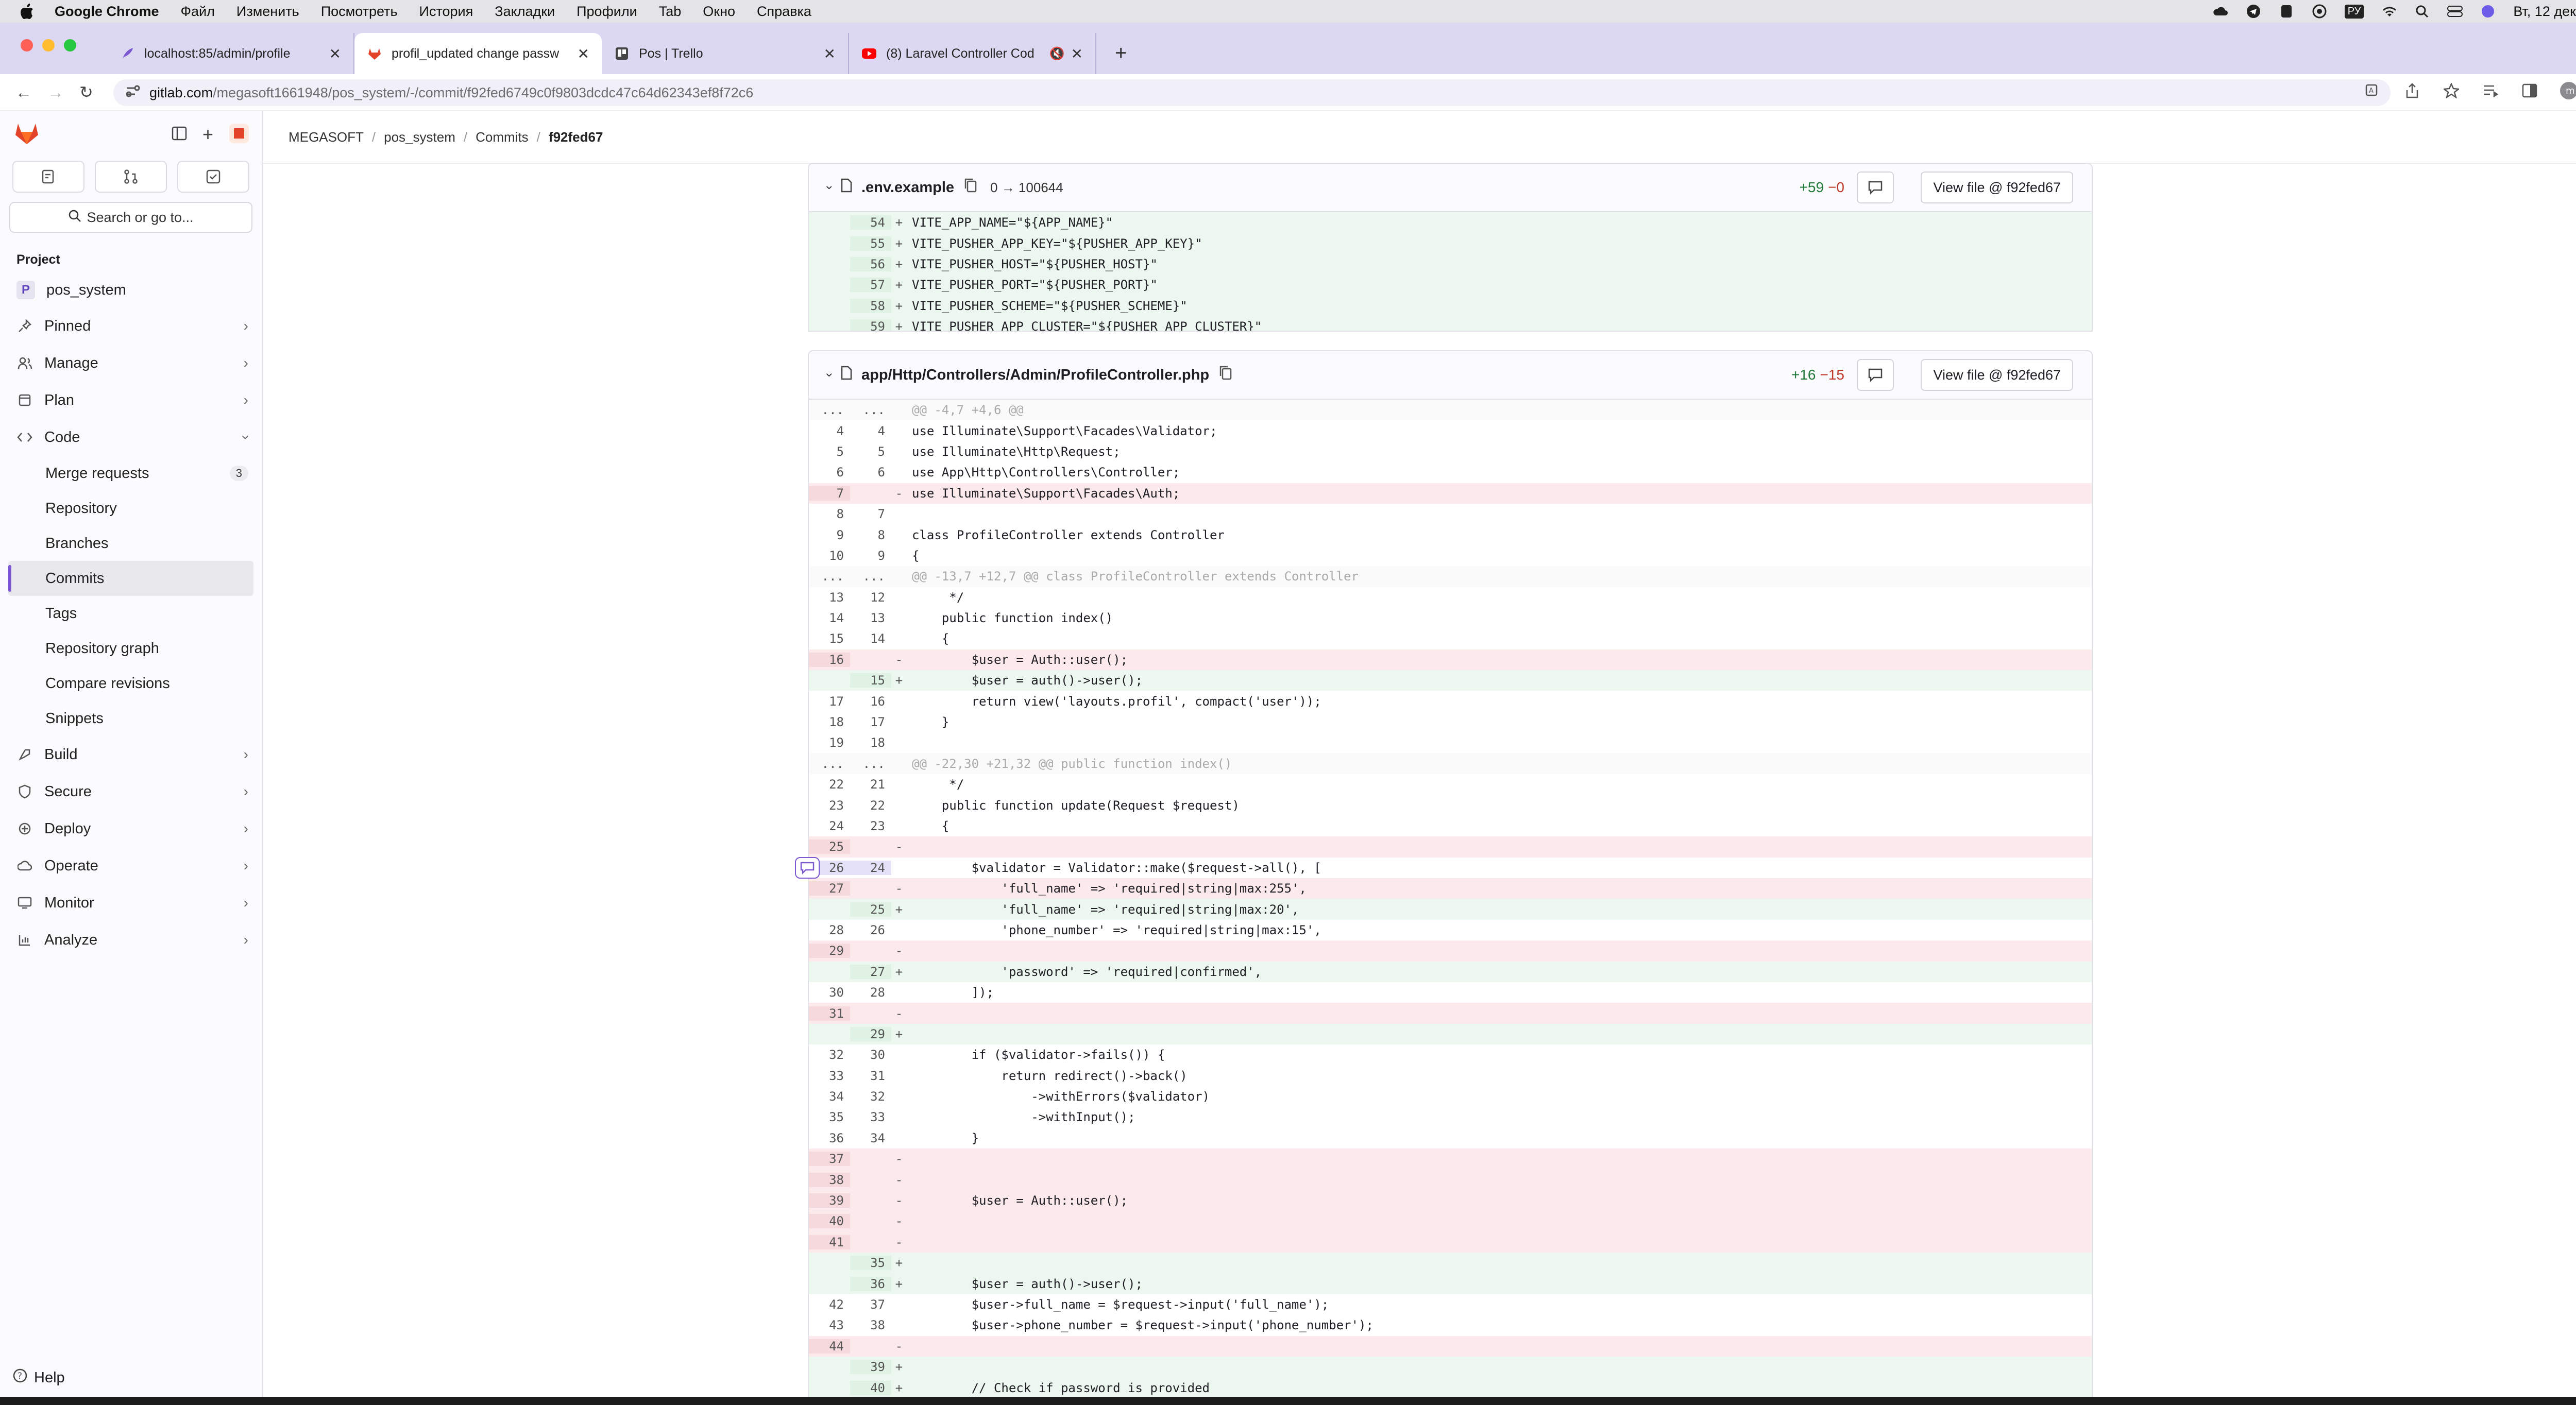 The width and height of the screenshot is (2576, 1405). Describe the element at coordinates (1057, 53) in the screenshot. I see `mute-tab-icon: 🔇` at that location.